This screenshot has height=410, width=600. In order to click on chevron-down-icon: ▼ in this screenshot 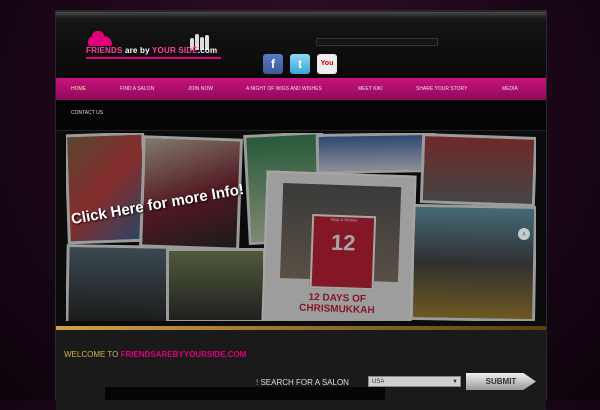, I will do `click(455, 382)`.